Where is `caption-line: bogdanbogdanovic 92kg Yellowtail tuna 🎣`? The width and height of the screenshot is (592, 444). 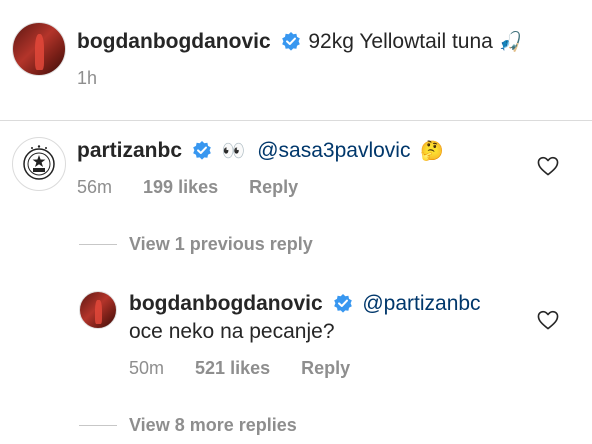
caption-line: bogdanbogdanovic 92kg Yellowtail tuna 🎣 is located at coordinates (299, 42).